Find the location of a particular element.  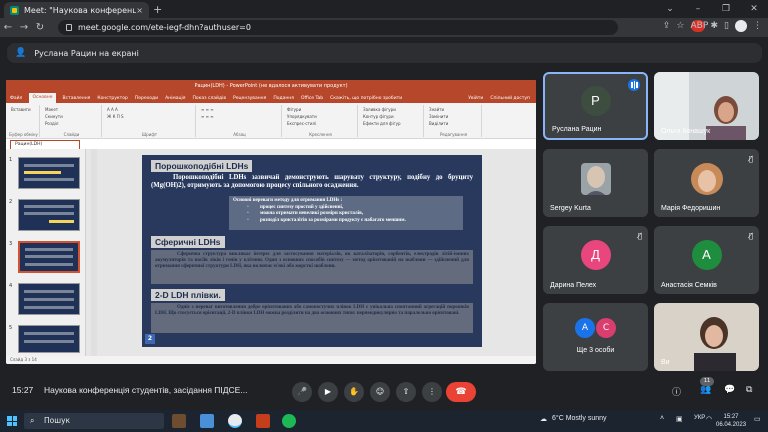

star-icon: ☆ is located at coordinates (680, 26).